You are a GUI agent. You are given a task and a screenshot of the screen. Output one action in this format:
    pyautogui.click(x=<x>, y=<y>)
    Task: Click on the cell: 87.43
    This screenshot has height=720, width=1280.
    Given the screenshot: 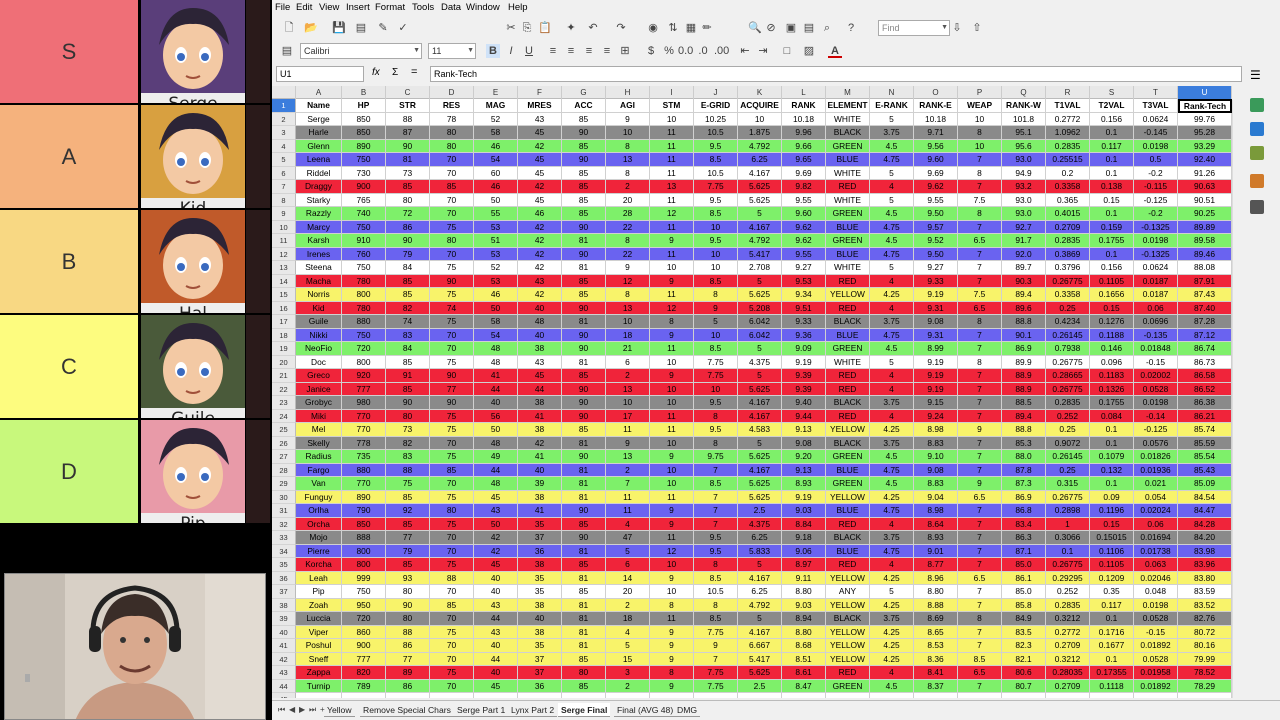 What is the action you would take?
    pyautogui.click(x=1205, y=295)
    